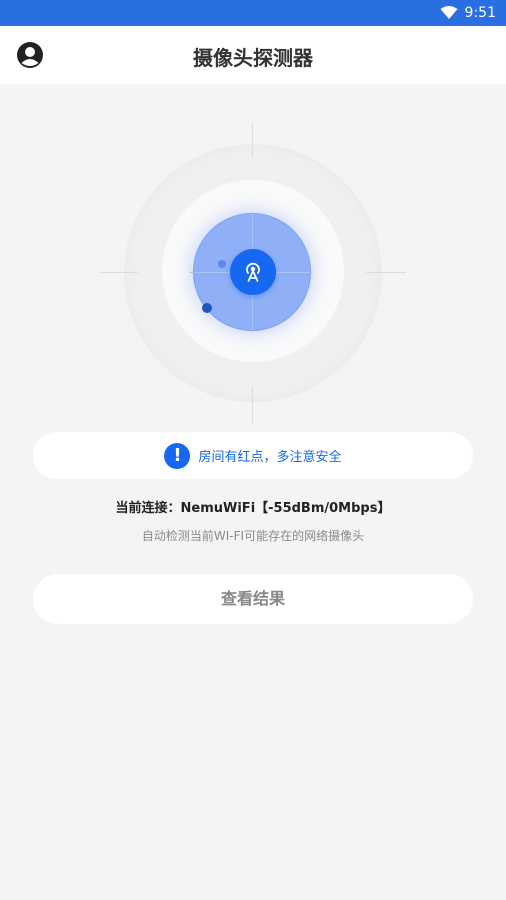 The image size is (506, 900). Describe the element at coordinates (253, 536) in the screenshot. I see `scan-description: 自动检测当前WI-FI可能存在的网络摄像头` at that location.